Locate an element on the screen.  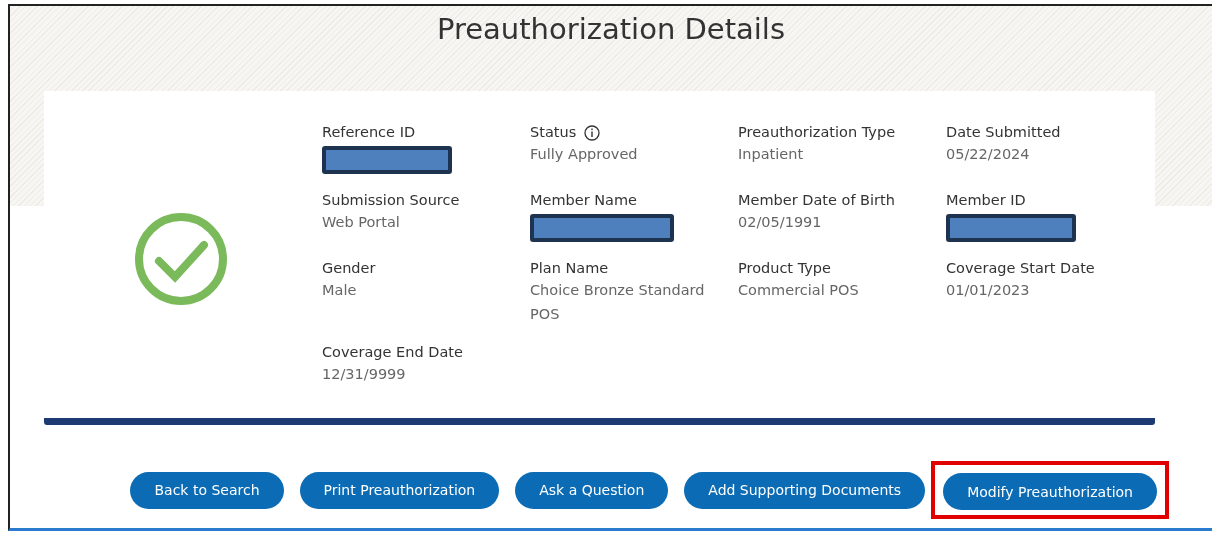
page-title: Preauthorization Details is located at coordinates (611, 29).